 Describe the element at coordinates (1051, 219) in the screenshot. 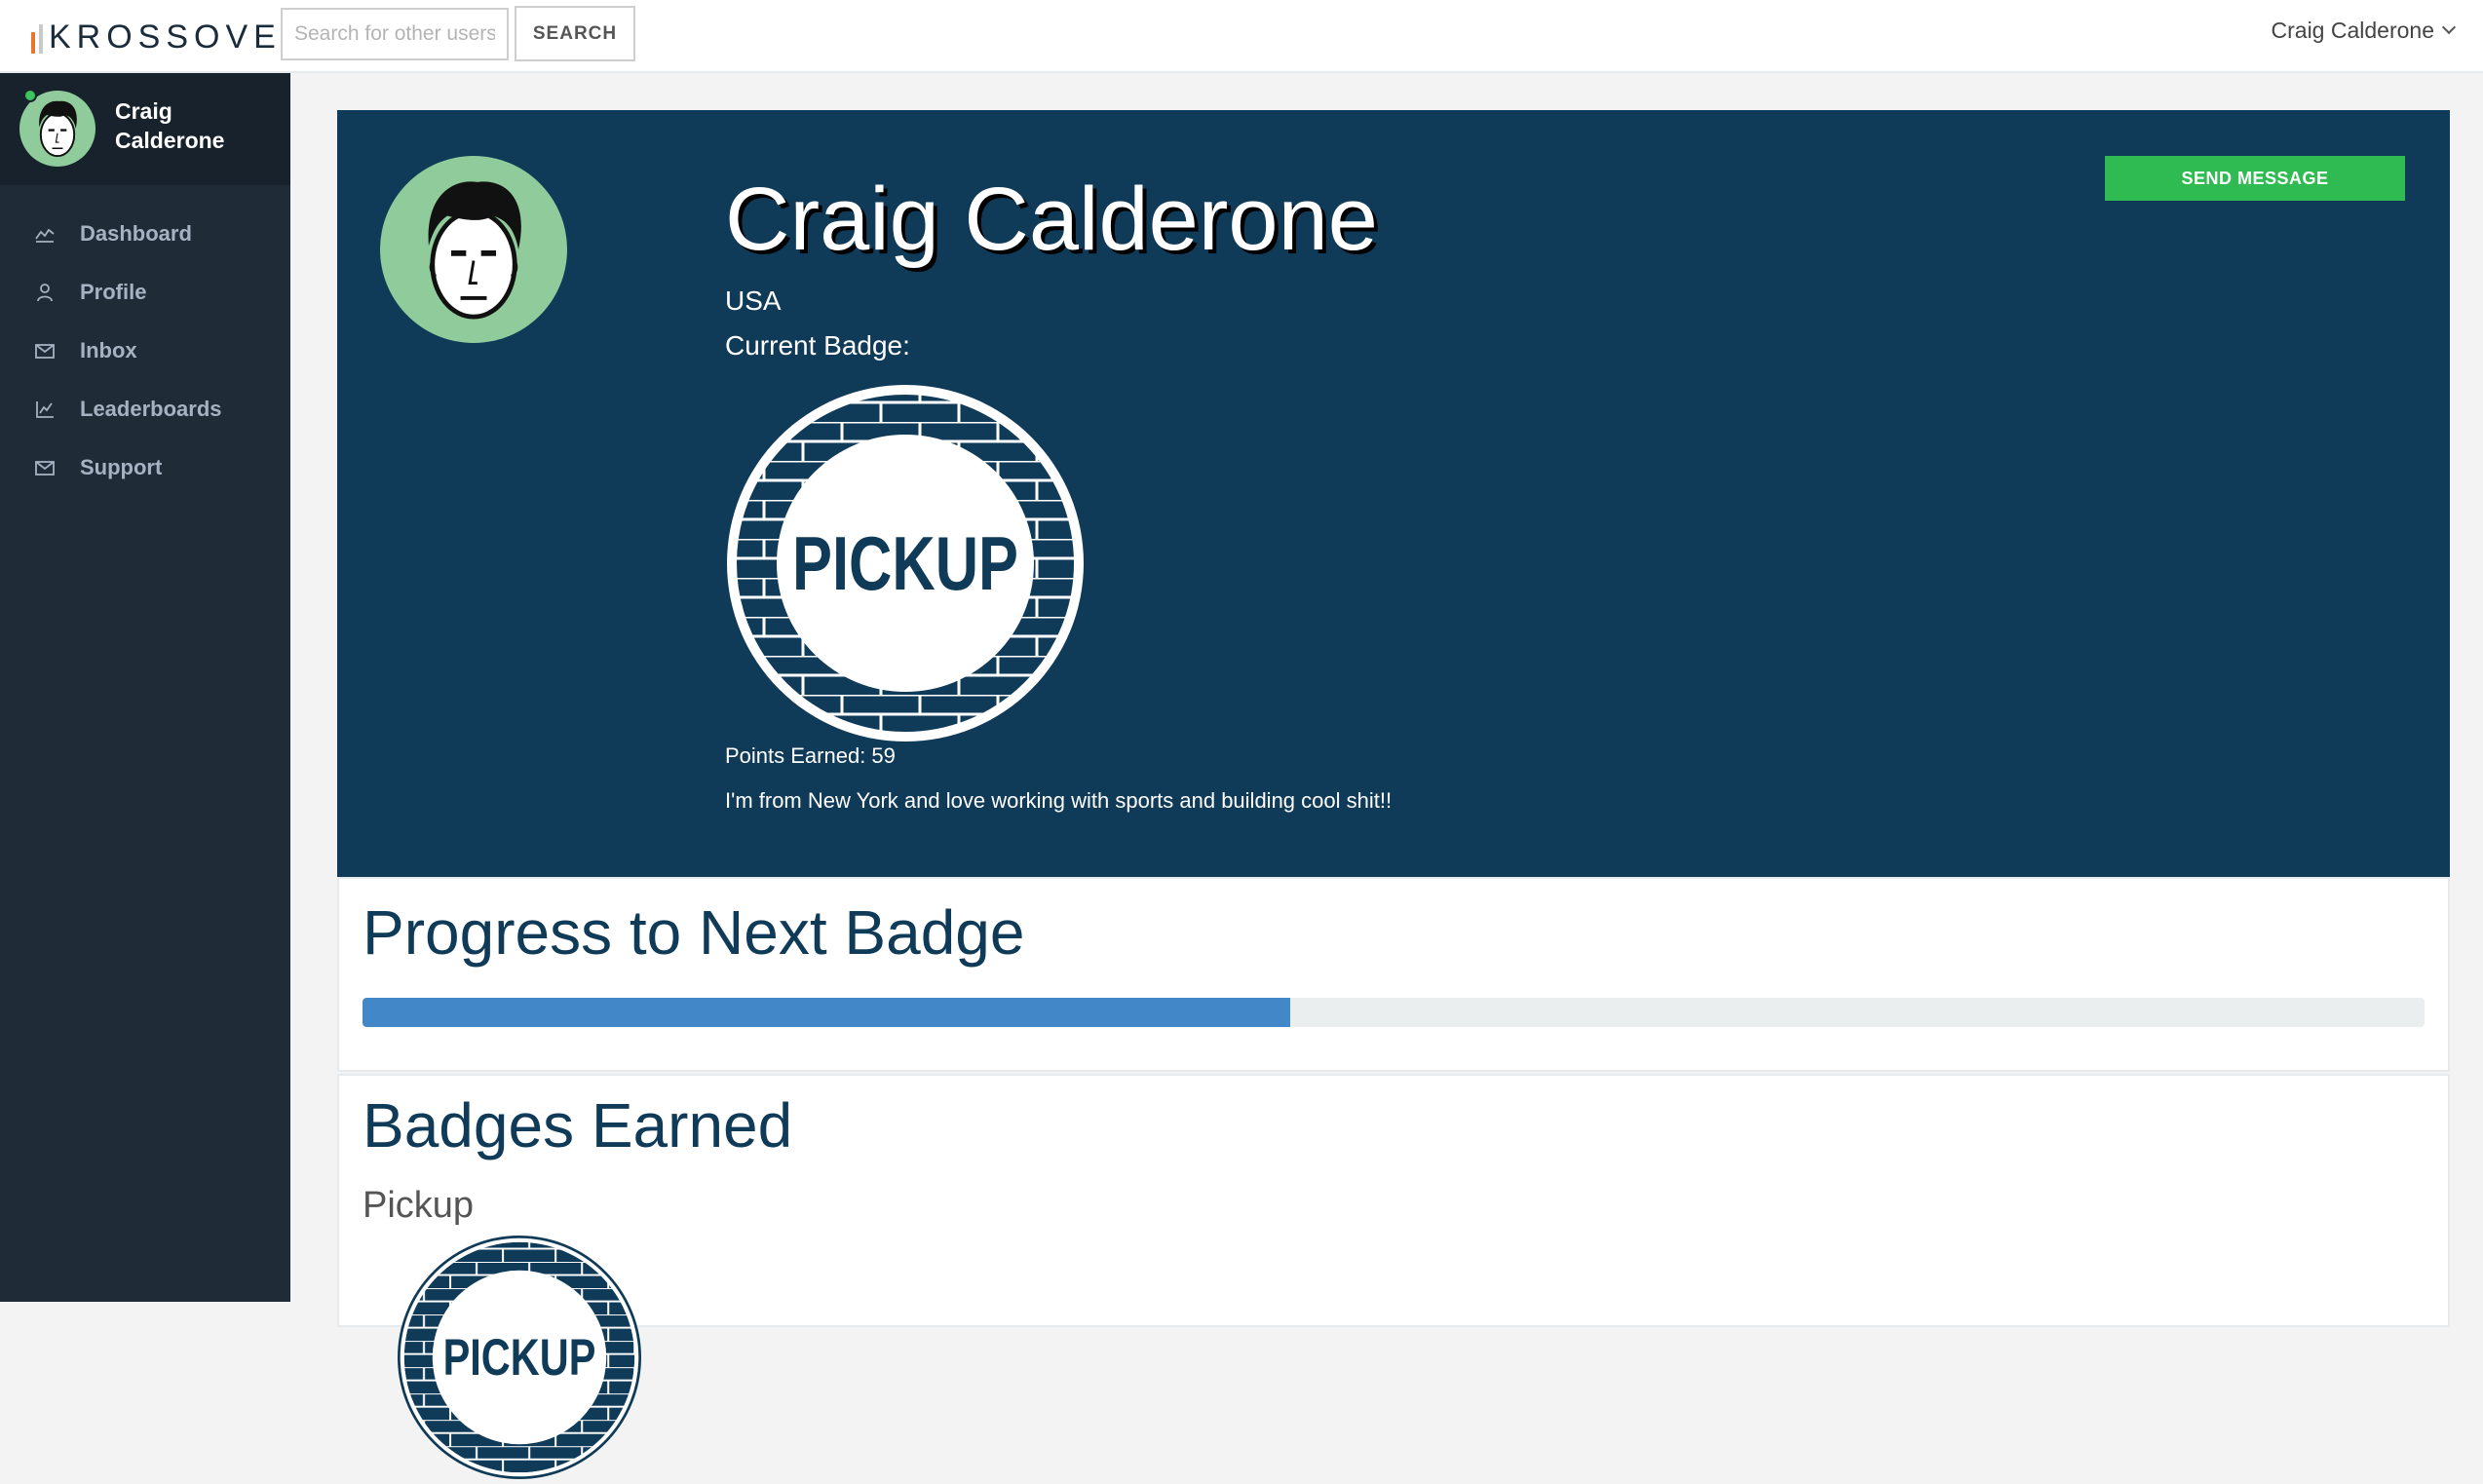

I see `profile-name: Craig Calderone` at that location.